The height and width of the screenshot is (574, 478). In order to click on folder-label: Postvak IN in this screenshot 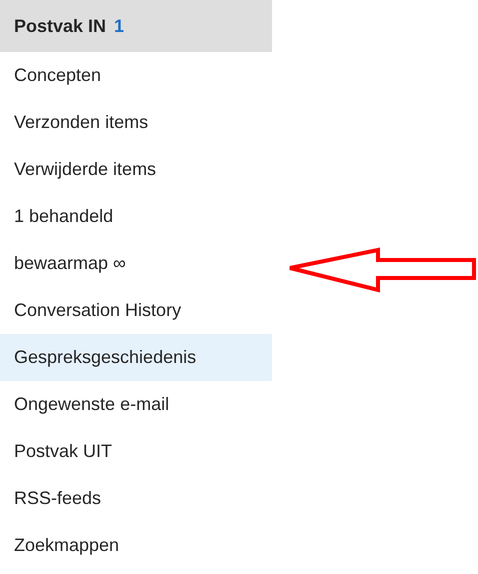, I will do `click(60, 26)`.